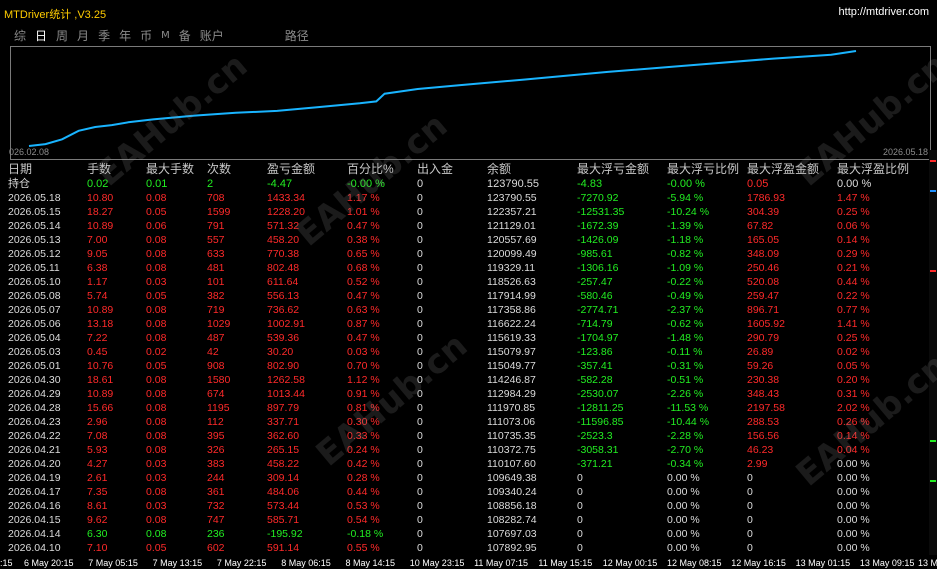 Image resolution: width=937 pixels, height=569 pixels. I want to click on cell-mflp: -1.39 %, so click(685, 226).